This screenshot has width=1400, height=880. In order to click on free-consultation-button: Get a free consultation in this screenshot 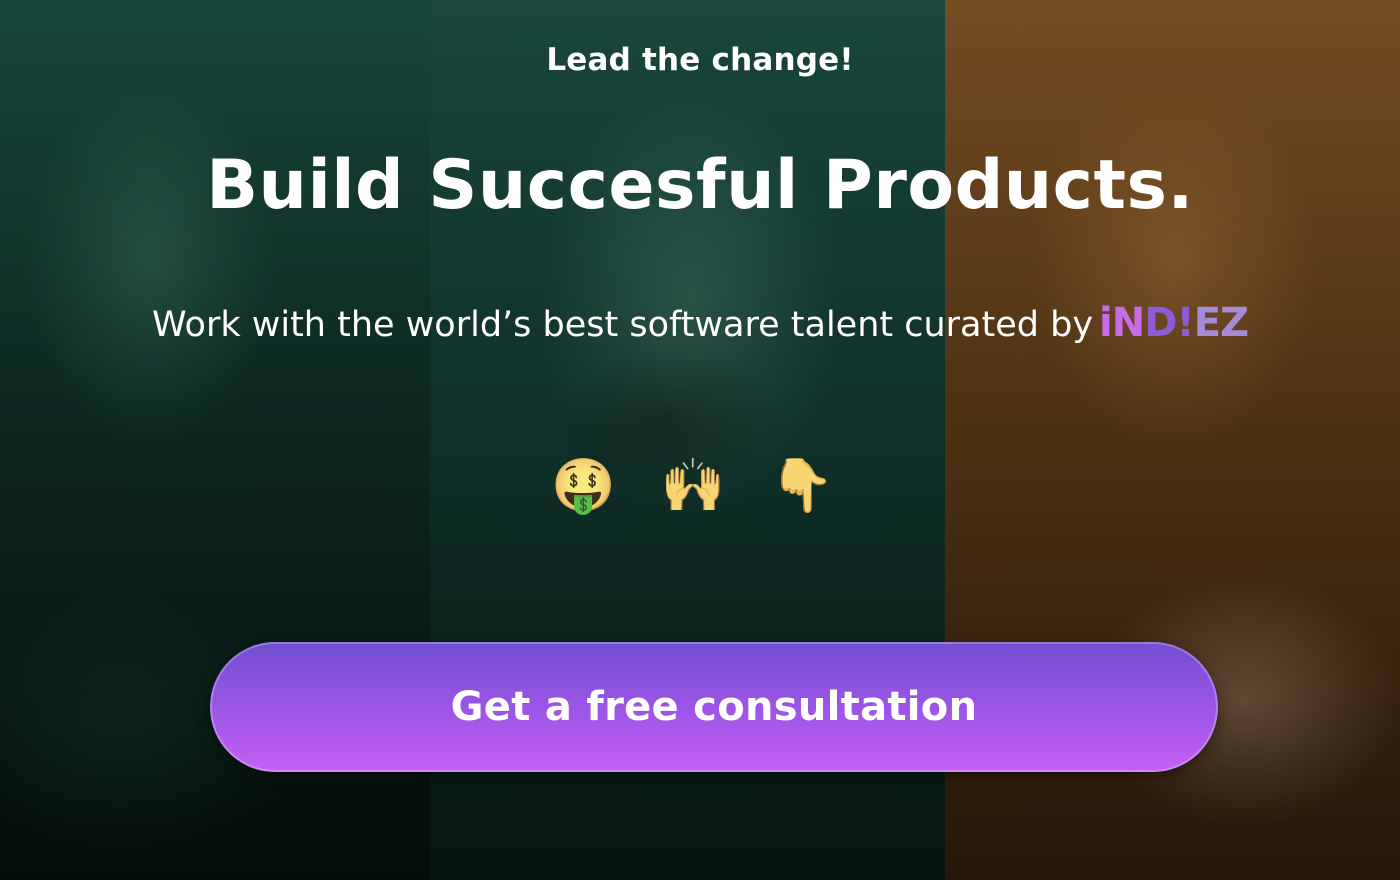, I will do `click(714, 707)`.